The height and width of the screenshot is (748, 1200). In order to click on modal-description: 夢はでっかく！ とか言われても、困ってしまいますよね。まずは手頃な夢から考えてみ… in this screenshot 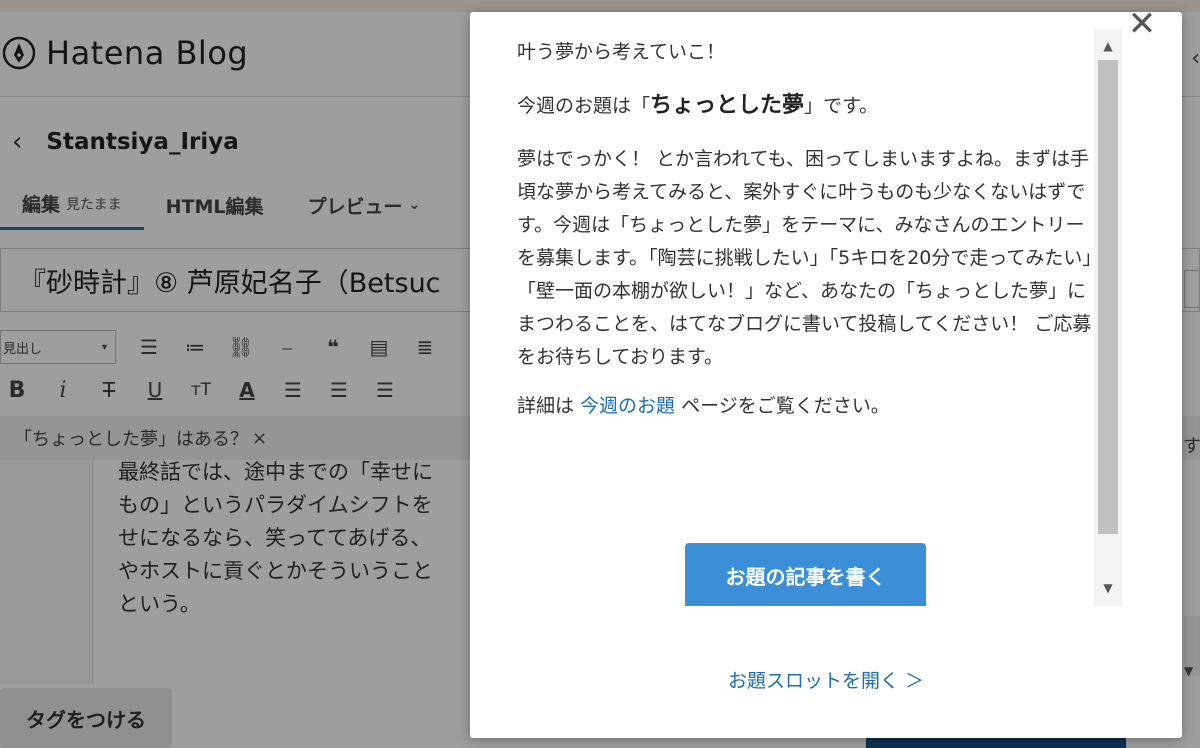, I will do `click(804, 258)`.